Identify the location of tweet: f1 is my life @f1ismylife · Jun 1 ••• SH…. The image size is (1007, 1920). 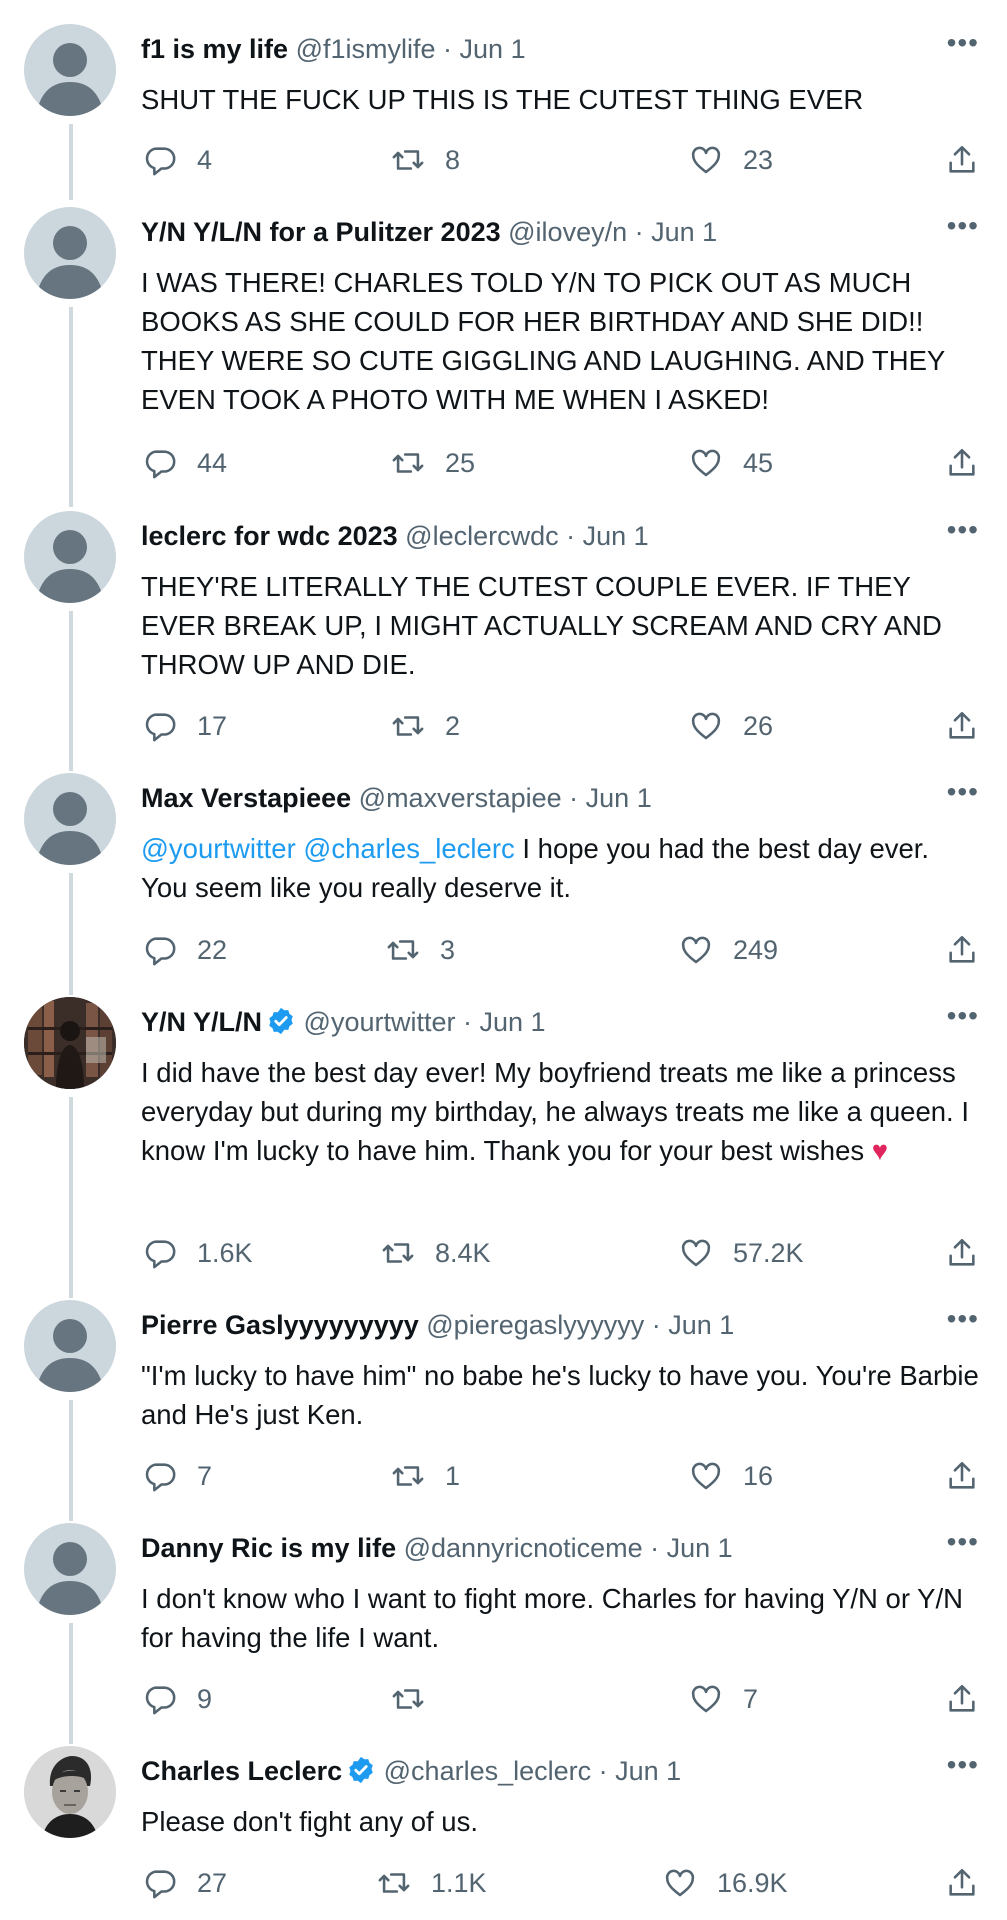
(503, 102).